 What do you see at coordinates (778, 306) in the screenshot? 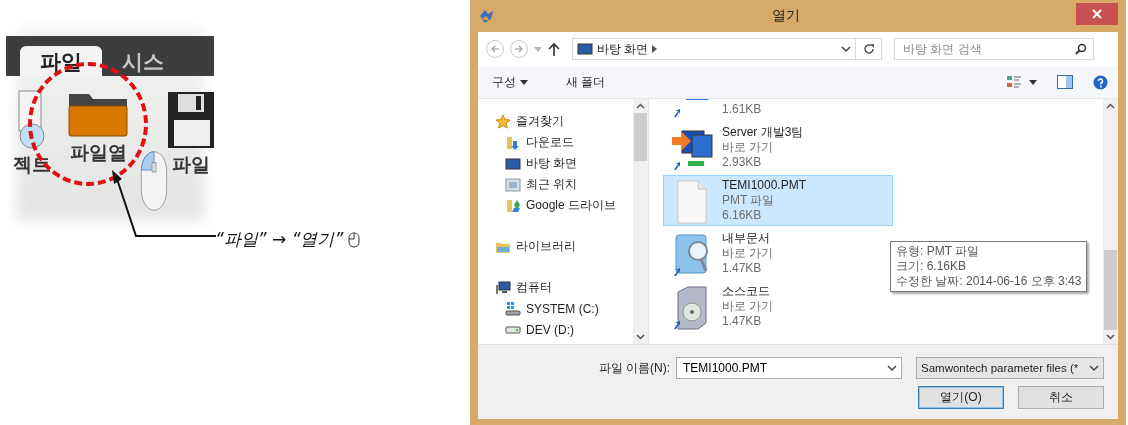
I see `file-item: 소스코드 바로 가기 1.47KB` at bounding box center [778, 306].